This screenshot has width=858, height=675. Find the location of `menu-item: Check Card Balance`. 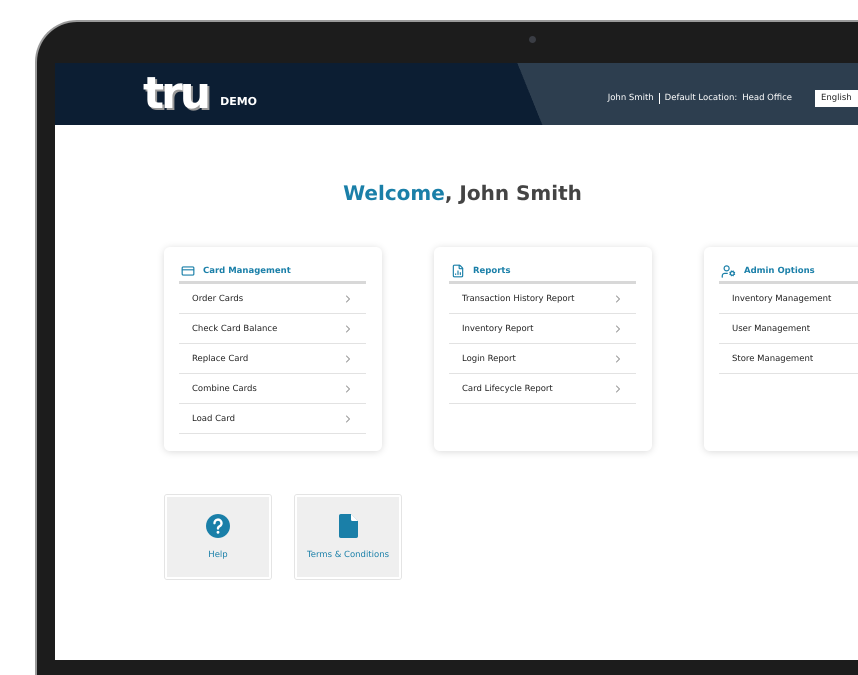

menu-item: Check Card Balance is located at coordinates (272, 329).